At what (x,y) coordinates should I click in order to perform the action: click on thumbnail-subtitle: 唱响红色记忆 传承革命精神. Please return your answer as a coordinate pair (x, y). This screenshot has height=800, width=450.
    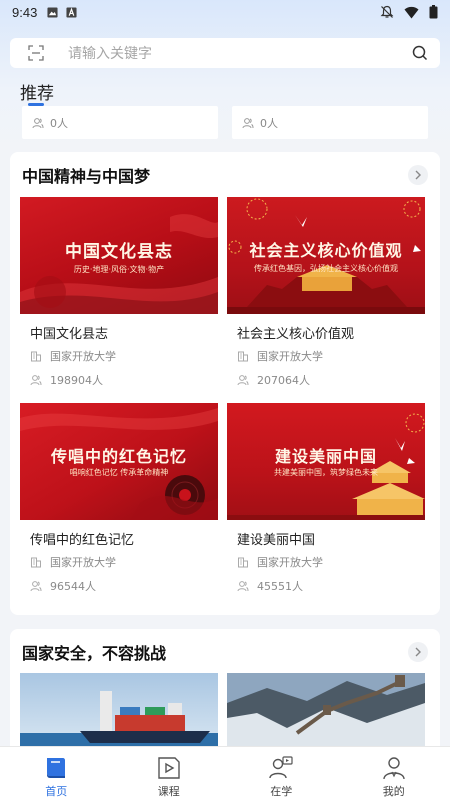
    Looking at the image, I should click on (119, 472).